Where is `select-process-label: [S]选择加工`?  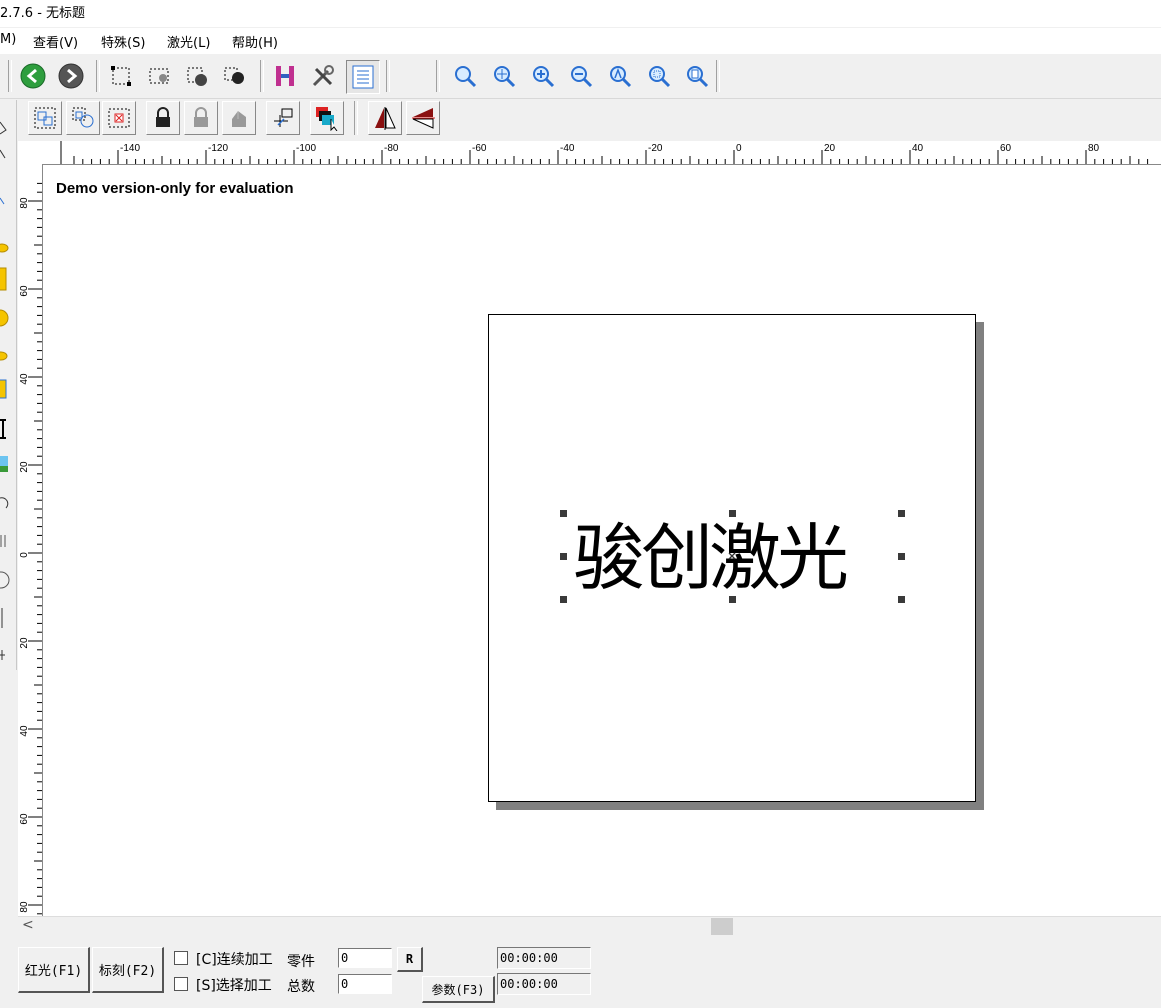 select-process-label: [S]选择加工 is located at coordinates (234, 986).